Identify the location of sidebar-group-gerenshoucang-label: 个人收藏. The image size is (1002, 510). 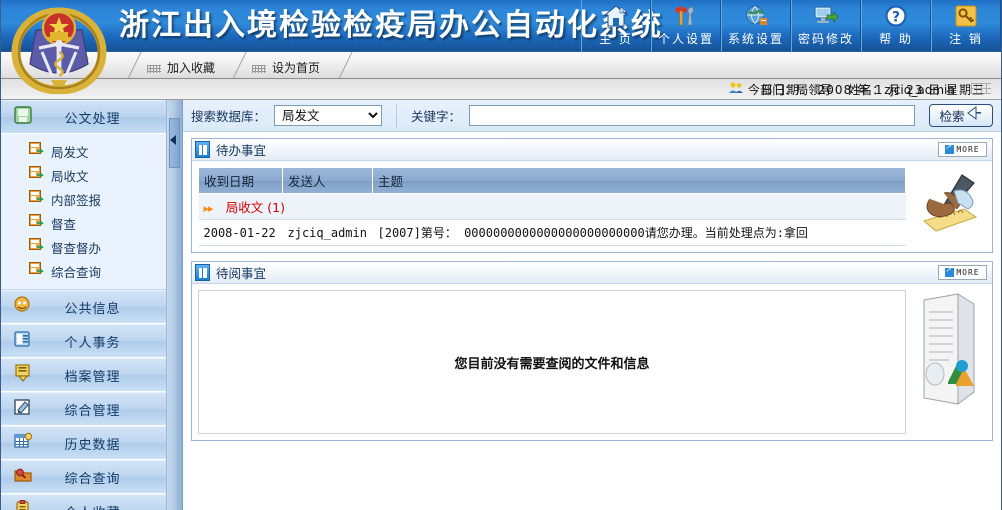
(104, 506).